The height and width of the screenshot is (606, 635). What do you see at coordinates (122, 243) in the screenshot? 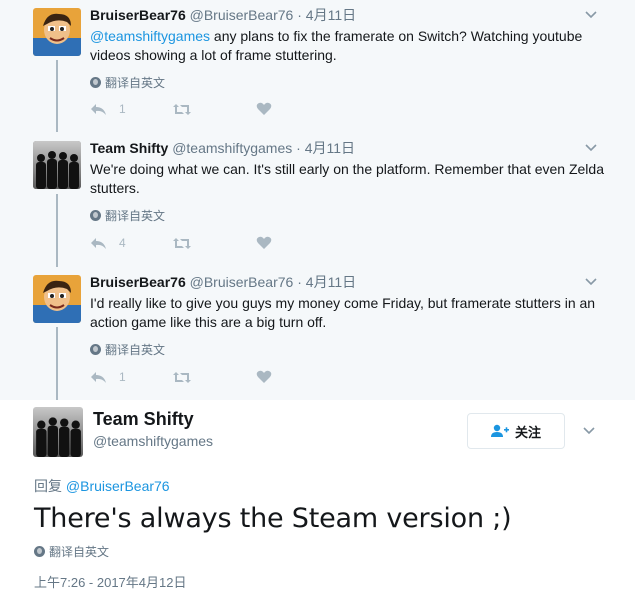
I see `reply-count: 4` at bounding box center [122, 243].